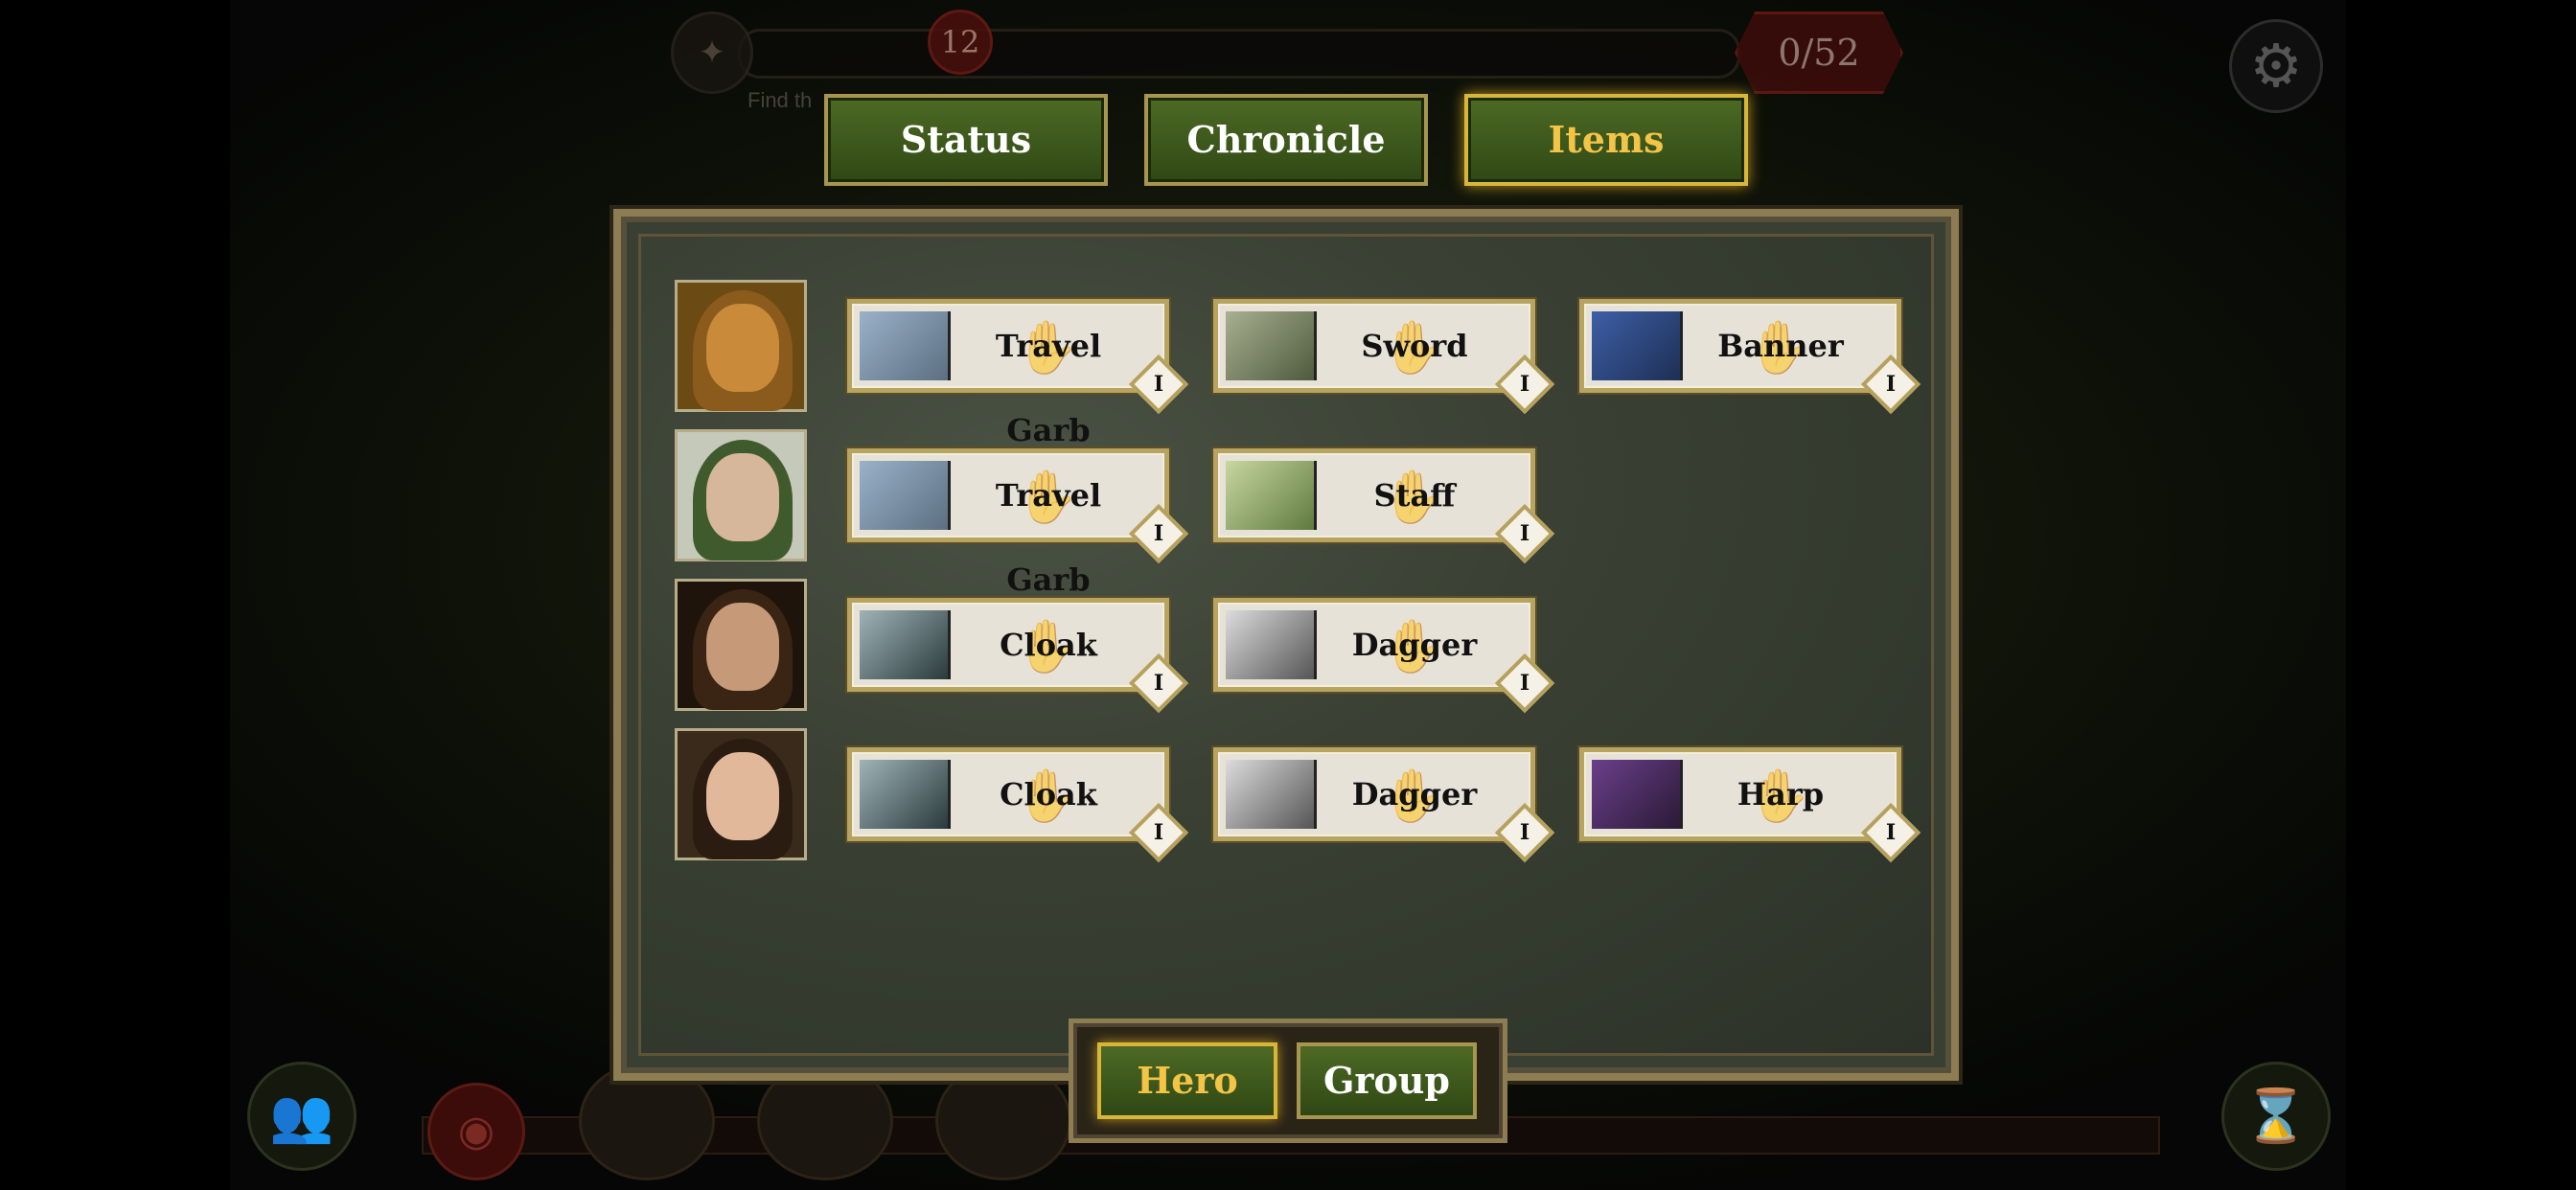  What do you see at coordinates (301, 1116) in the screenshot?
I see `group-icon: 👥` at bounding box center [301, 1116].